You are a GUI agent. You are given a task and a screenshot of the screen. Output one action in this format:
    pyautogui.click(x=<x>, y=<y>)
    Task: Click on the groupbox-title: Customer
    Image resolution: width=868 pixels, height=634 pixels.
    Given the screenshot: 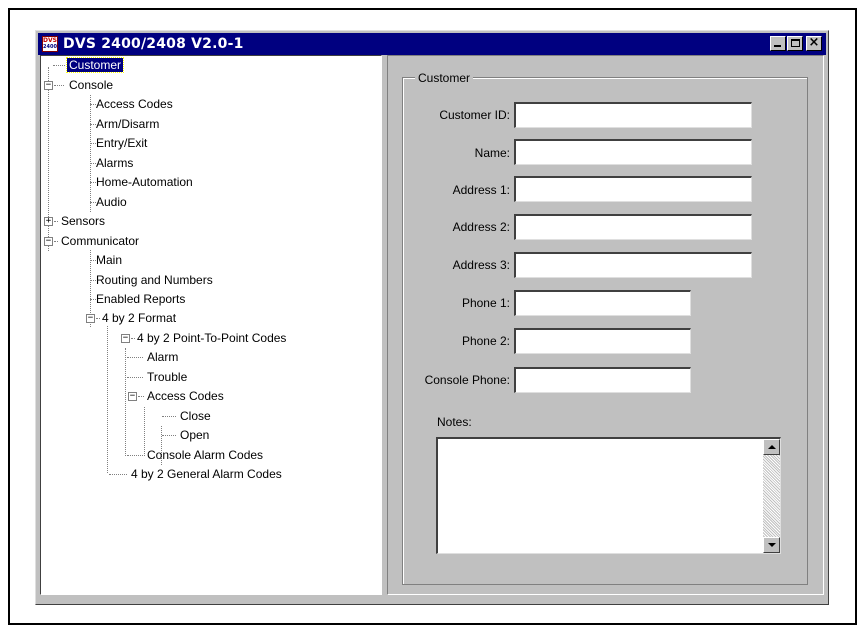 What is the action you would take?
    pyautogui.click(x=444, y=78)
    